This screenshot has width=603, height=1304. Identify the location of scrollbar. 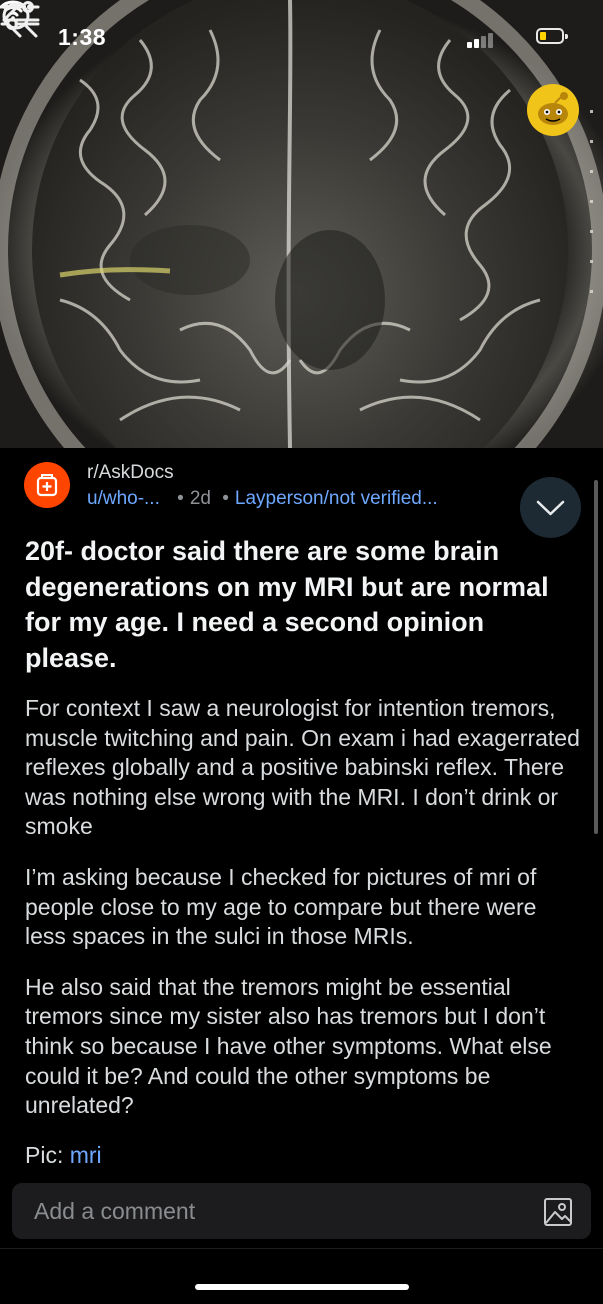
(596, 657).